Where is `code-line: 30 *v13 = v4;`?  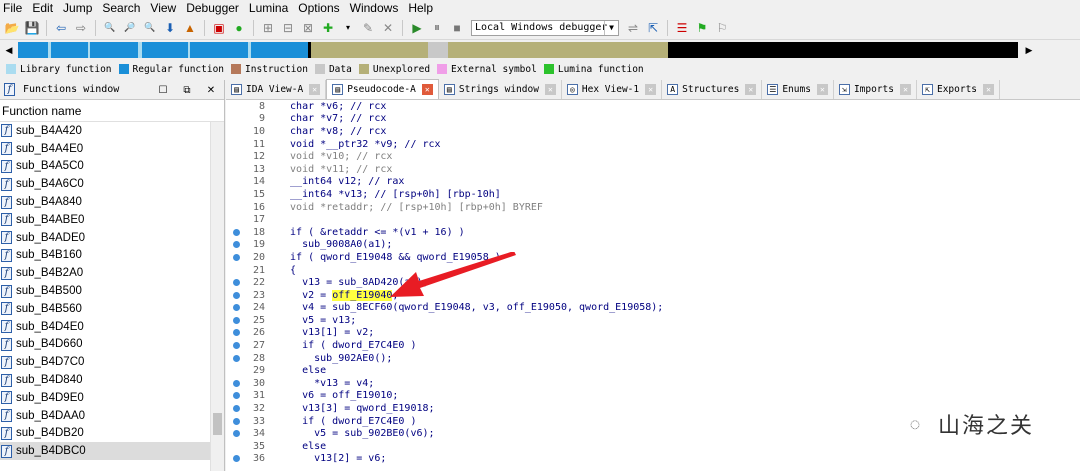 code-line: 30 *v13 = v4; is located at coordinates (653, 383).